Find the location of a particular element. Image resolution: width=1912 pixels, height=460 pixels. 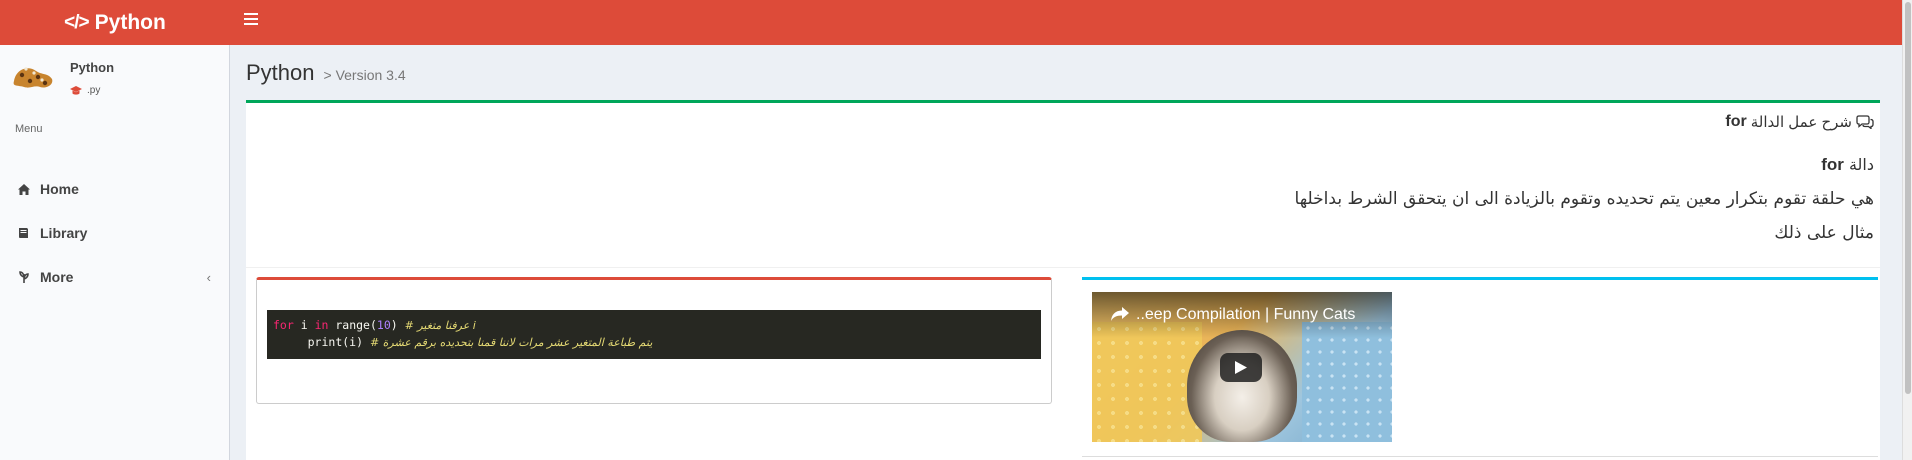

video-thumbnail-cat is located at coordinates (1242, 386).